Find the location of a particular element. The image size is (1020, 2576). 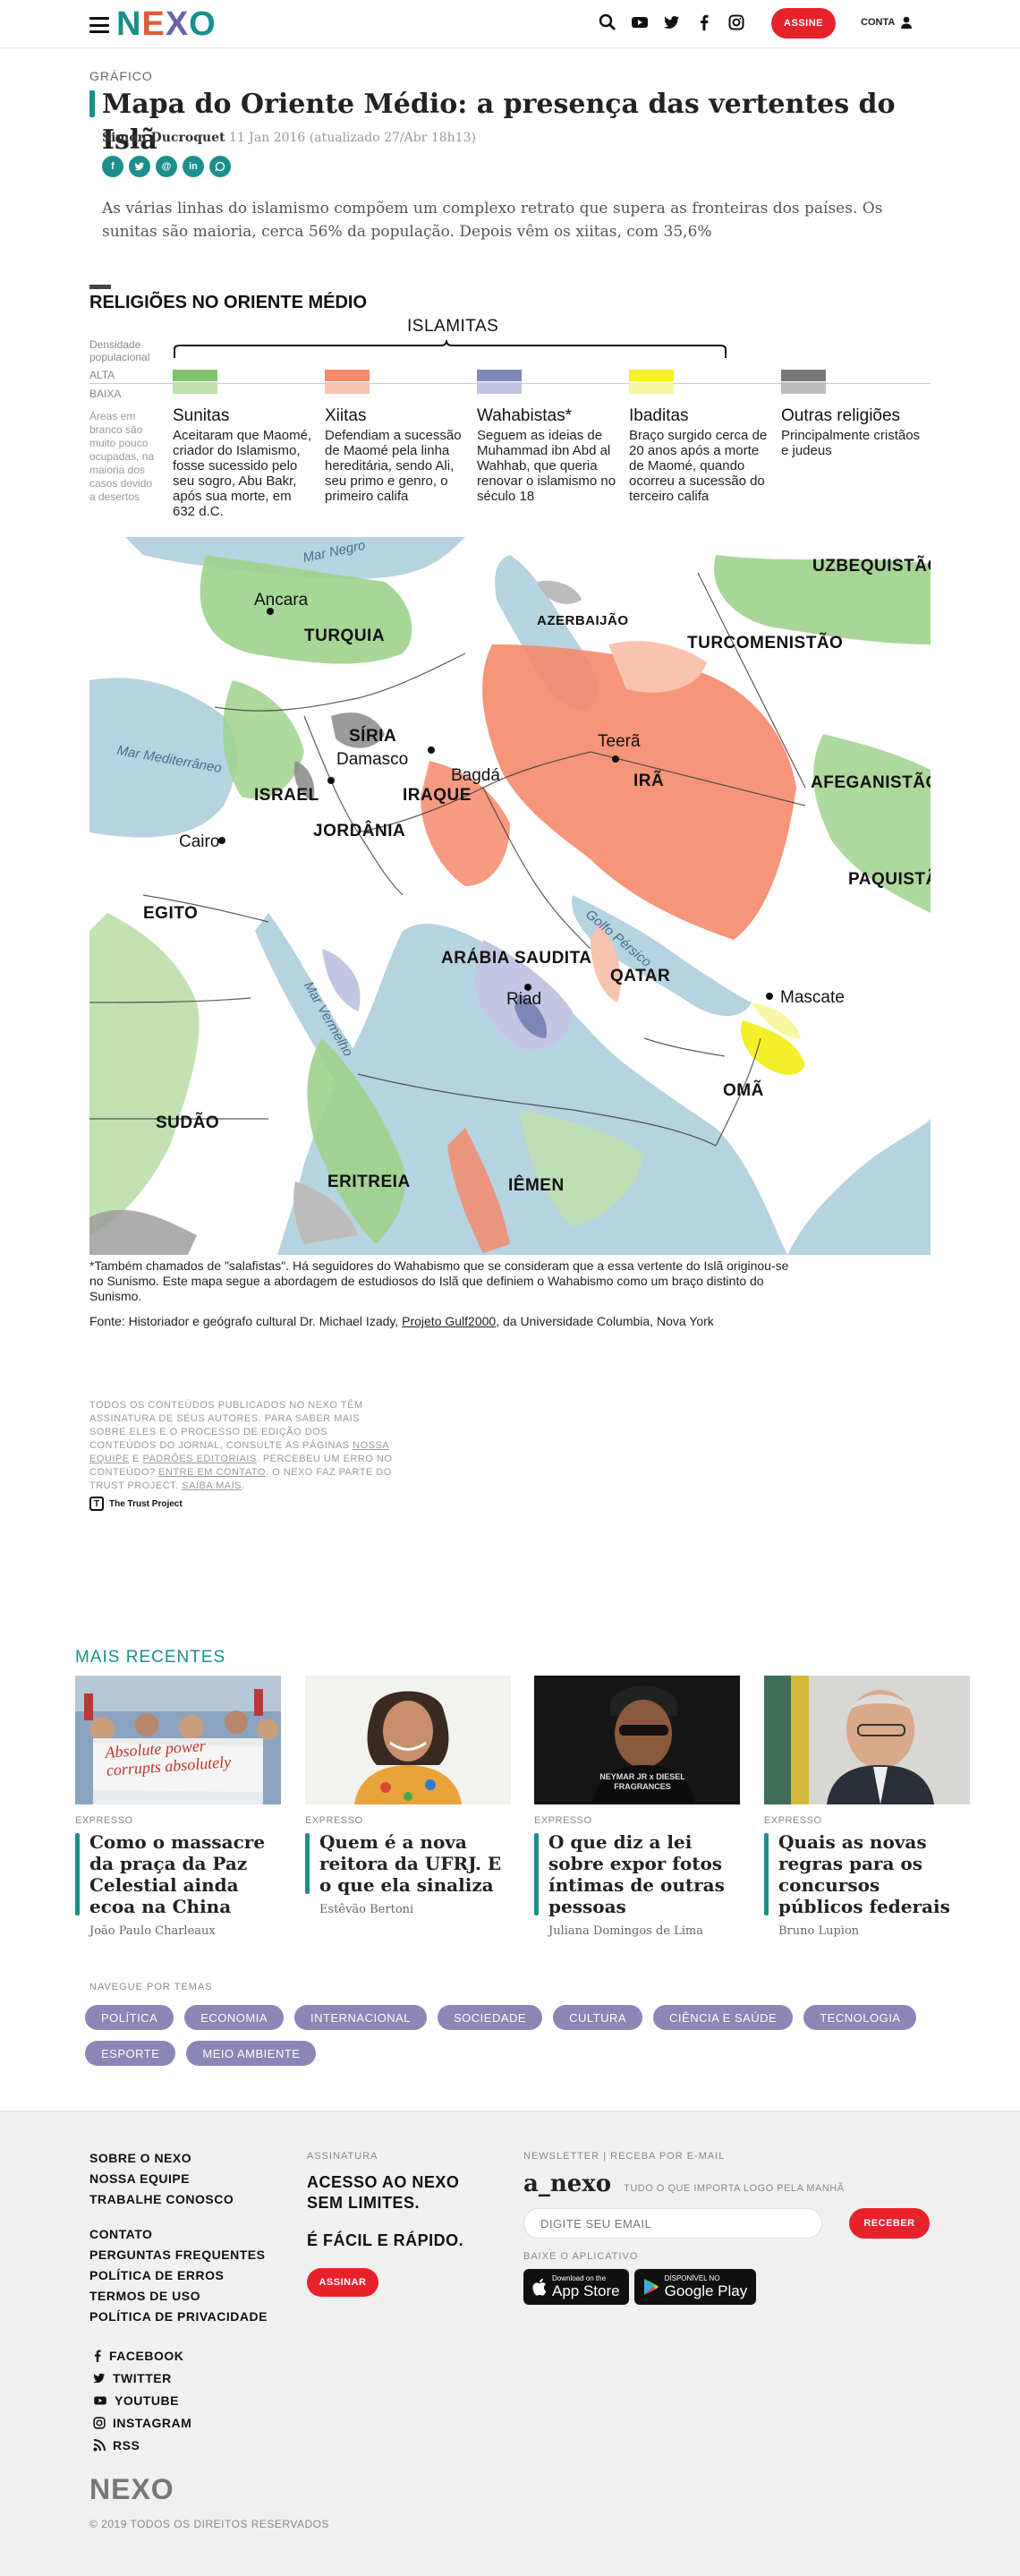

social-label: FACEBOOK is located at coordinates (146, 2355).